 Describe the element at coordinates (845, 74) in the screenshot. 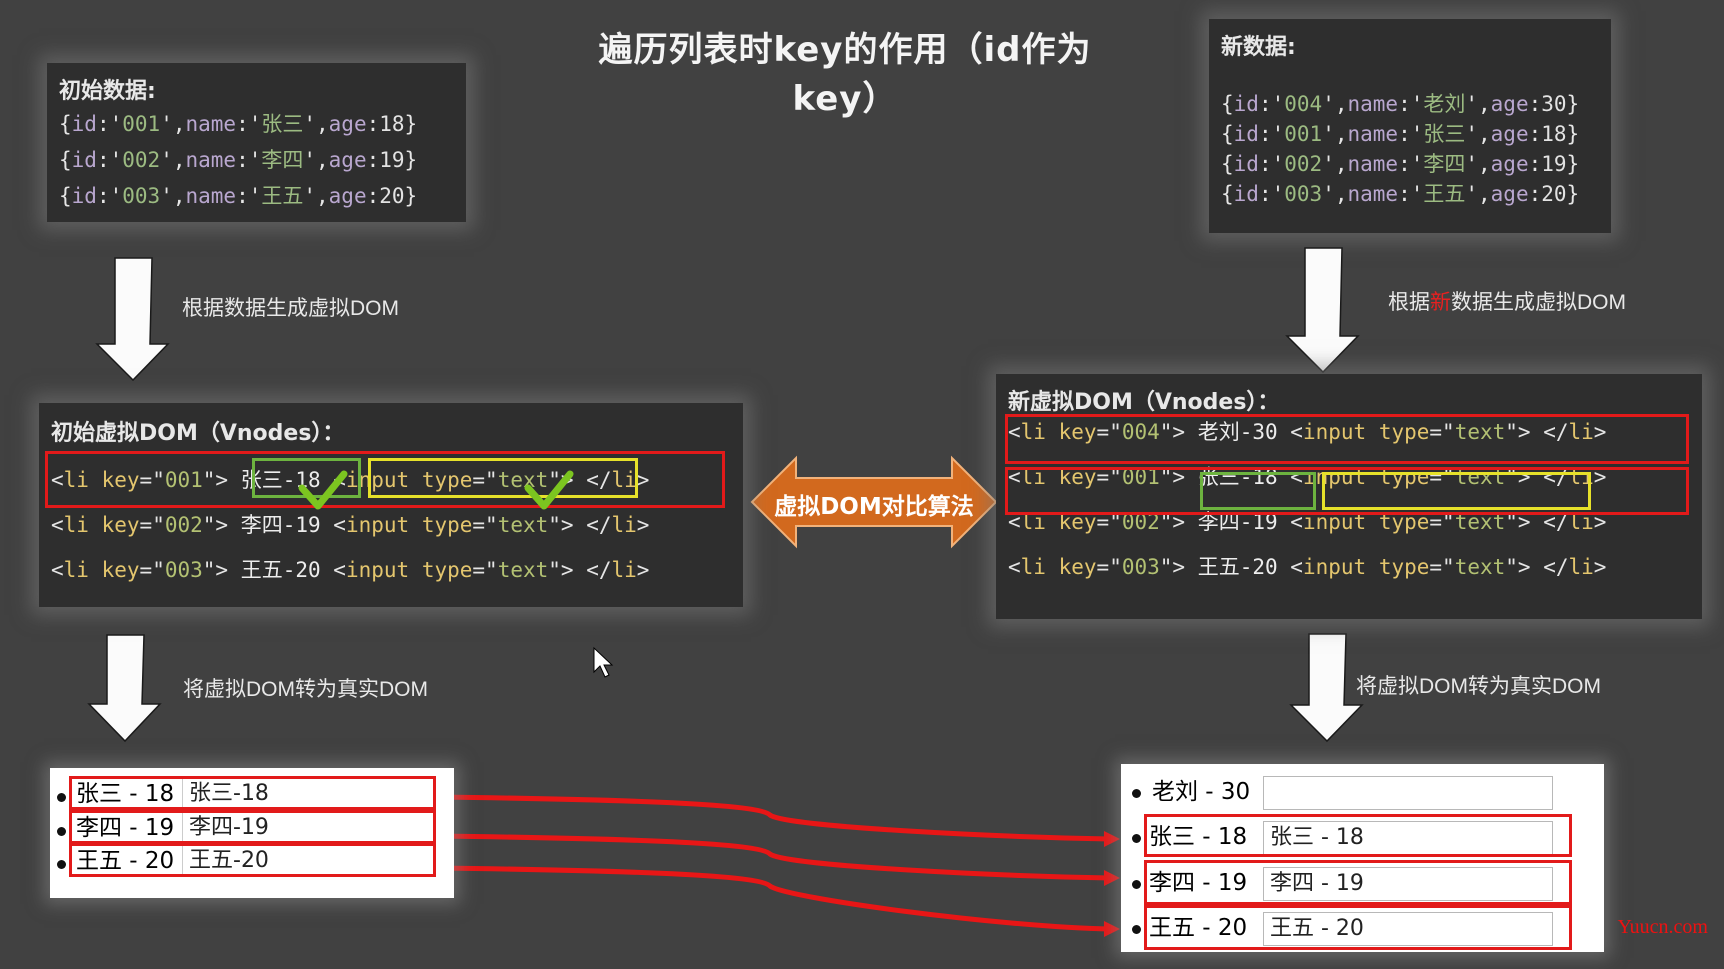

I see `page-title: 遍历列表时key的作用（id作为key）` at that location.